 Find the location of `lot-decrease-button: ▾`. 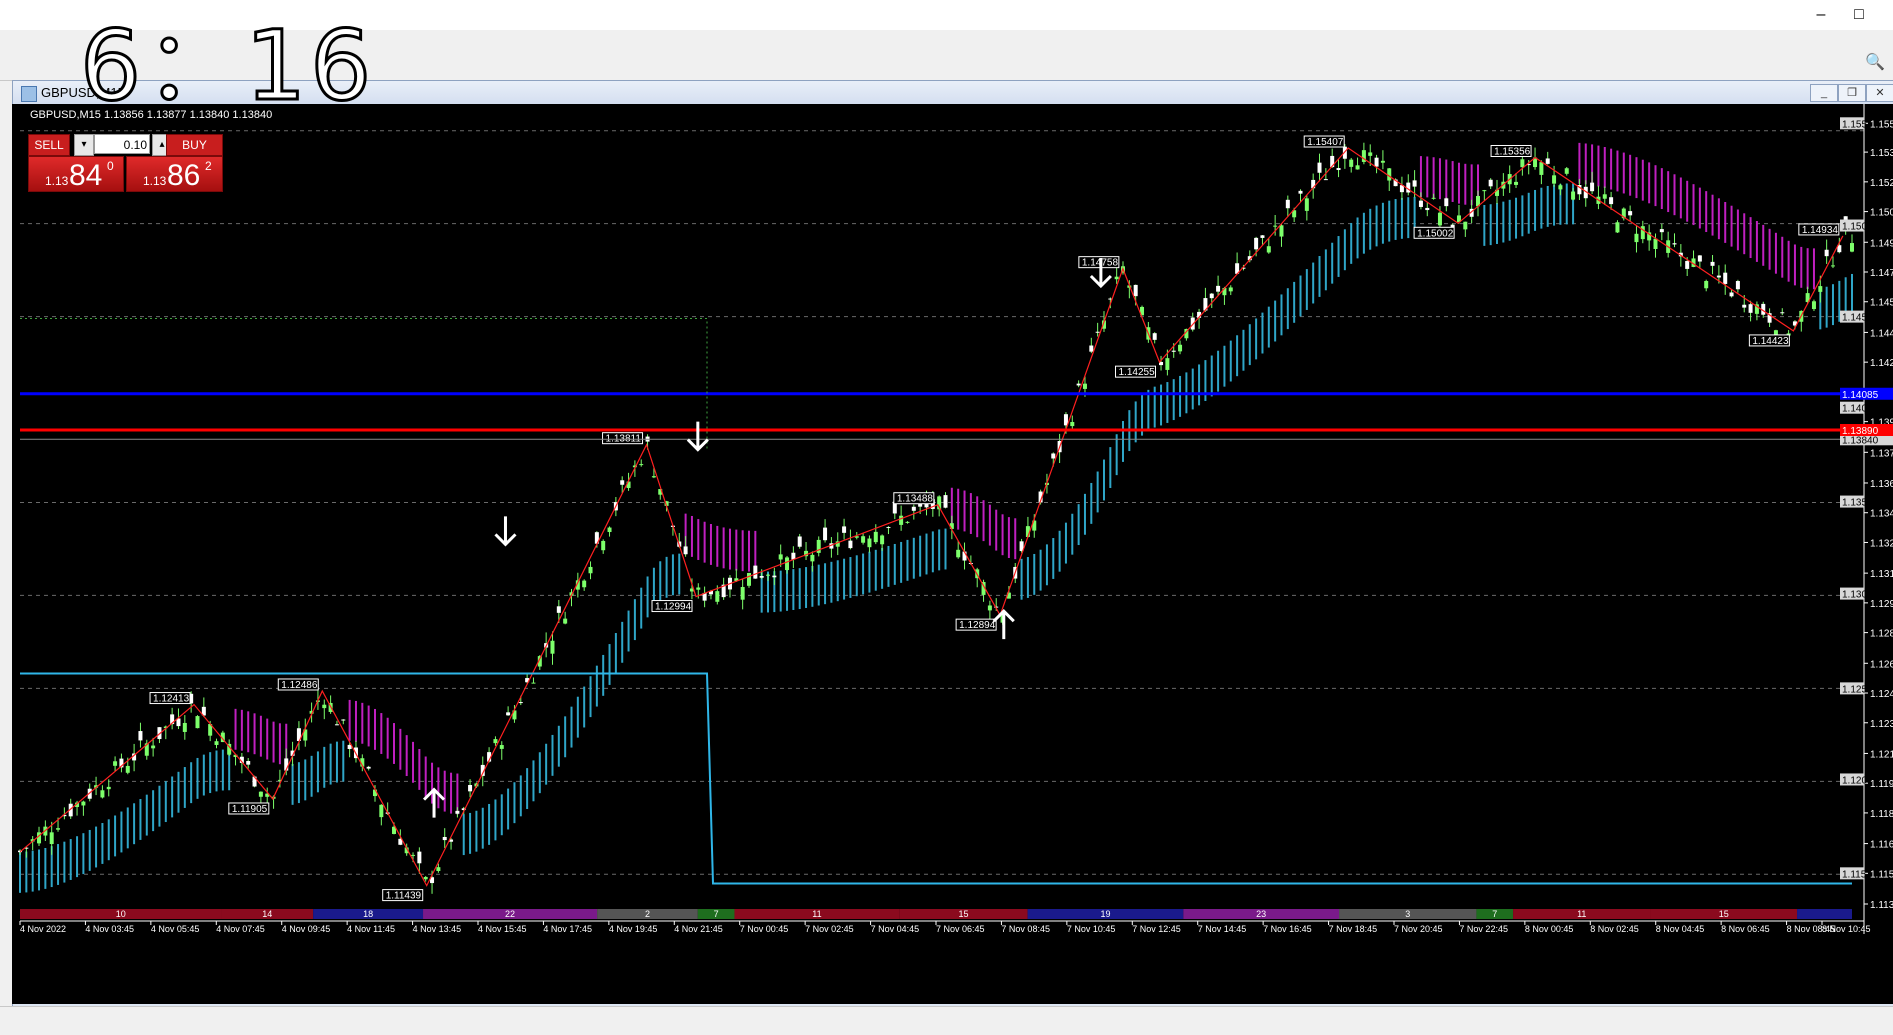

lot-decrease-button: ▾ is located at coordinates (84, 145).